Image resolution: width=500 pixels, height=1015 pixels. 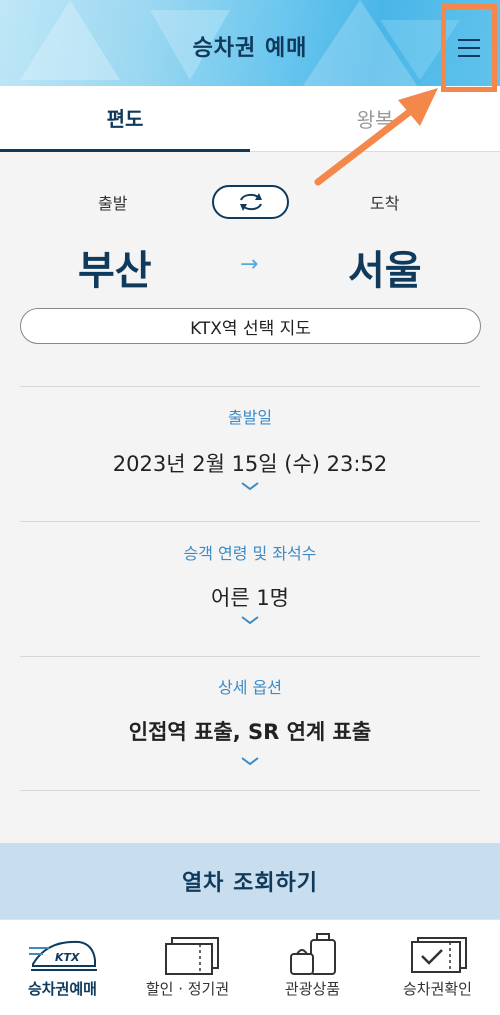 I want to click on discount-ticket-icon, so click(x=192, y=956).